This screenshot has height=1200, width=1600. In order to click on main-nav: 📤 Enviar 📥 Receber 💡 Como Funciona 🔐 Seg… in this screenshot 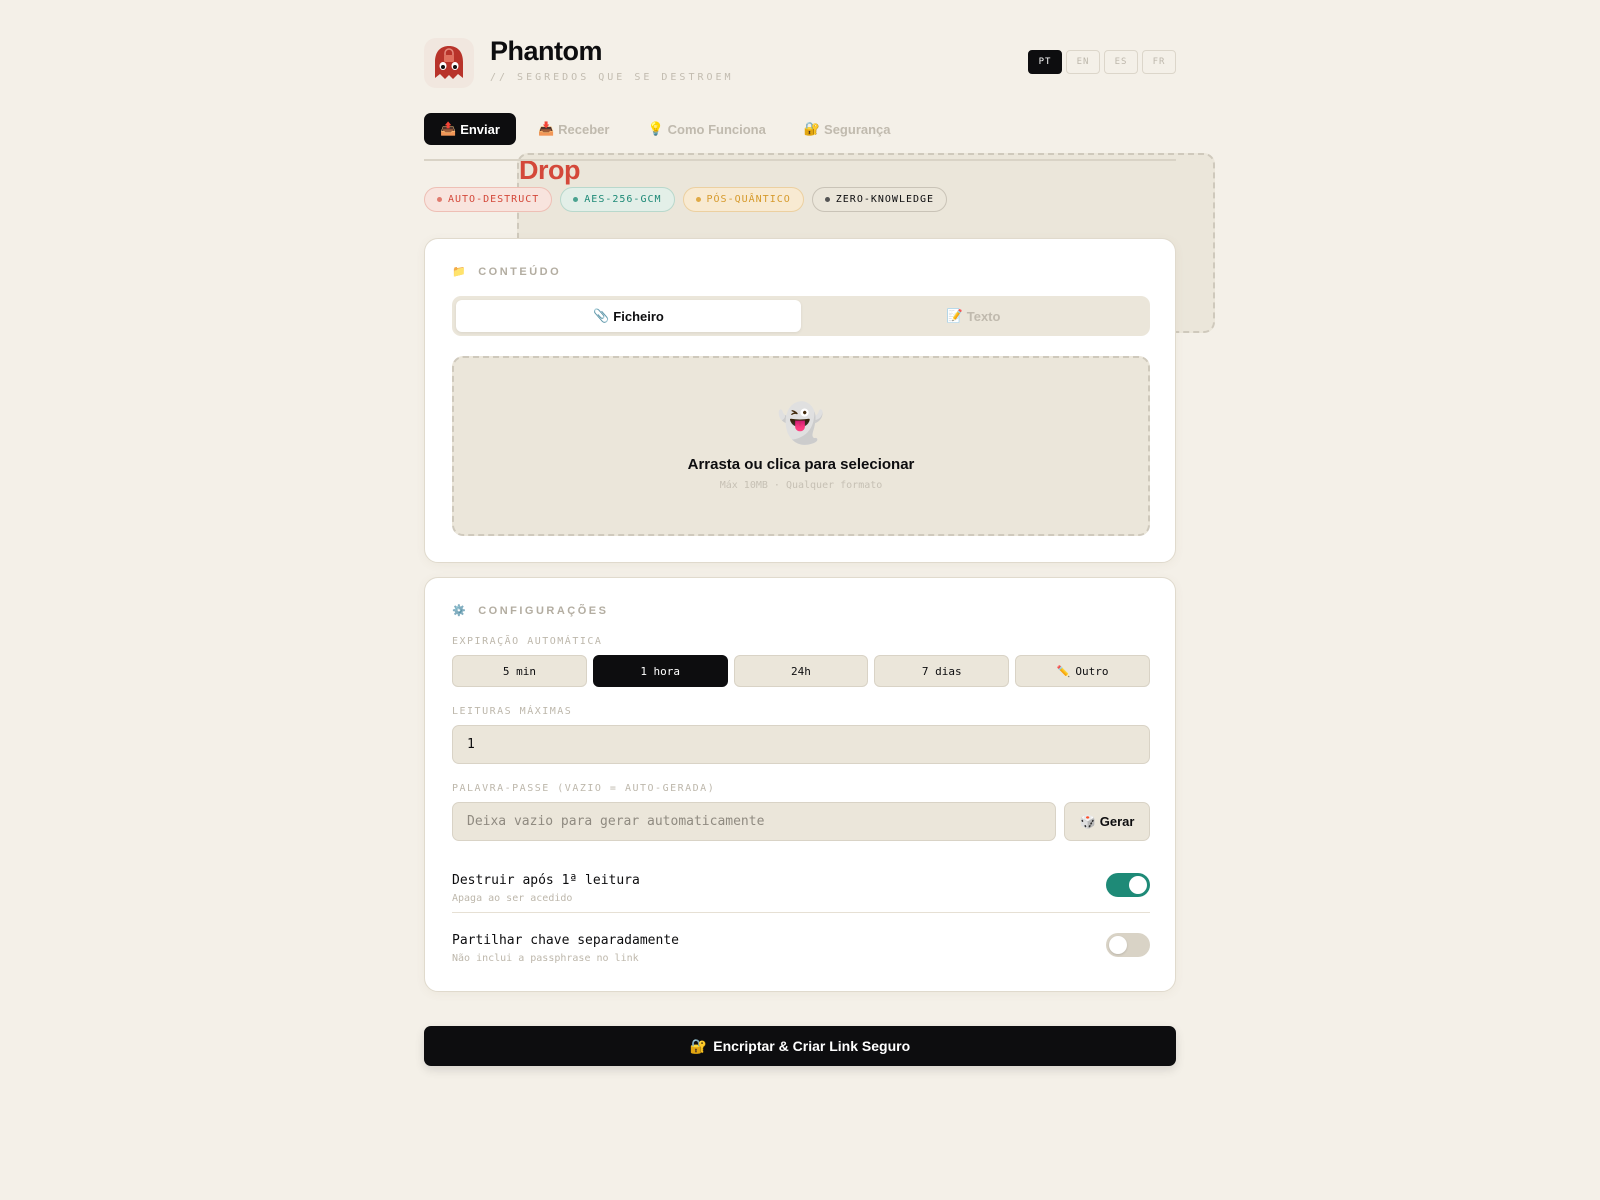, I will do `click(800, 137)`.